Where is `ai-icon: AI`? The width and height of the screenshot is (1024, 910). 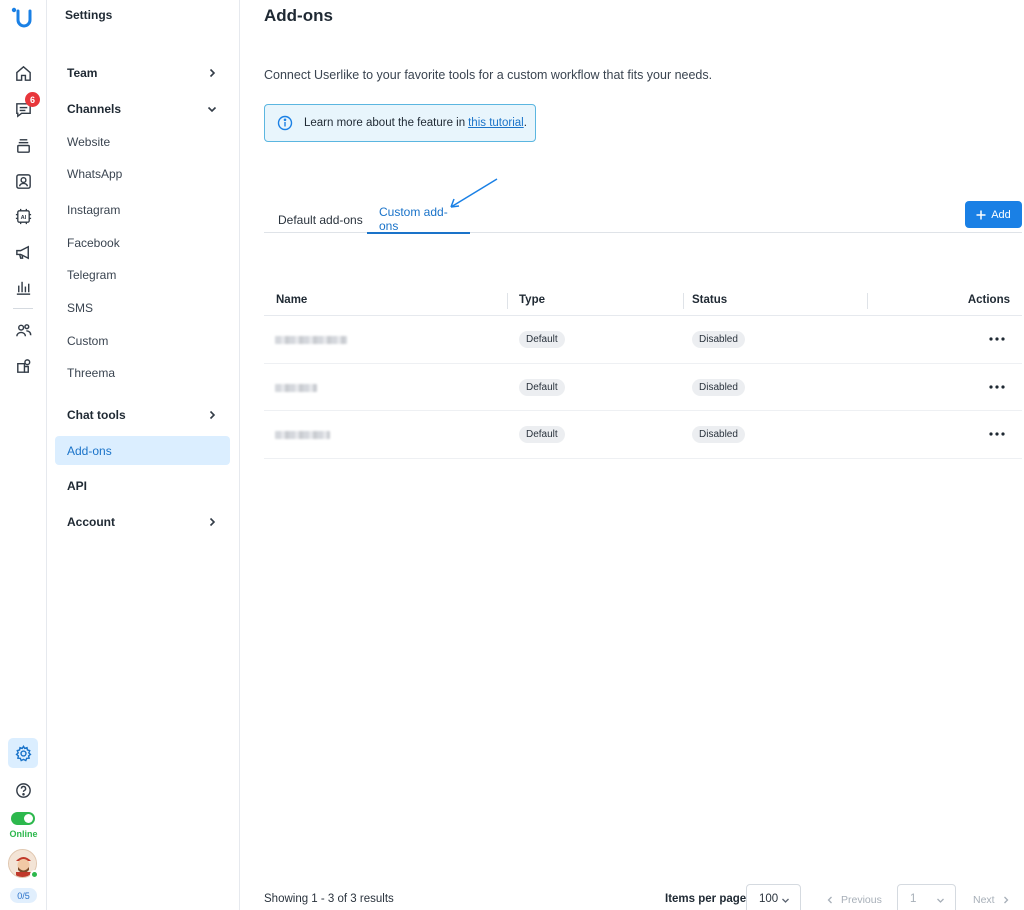 ai-icon: AI is located at coordinates (23, 216).